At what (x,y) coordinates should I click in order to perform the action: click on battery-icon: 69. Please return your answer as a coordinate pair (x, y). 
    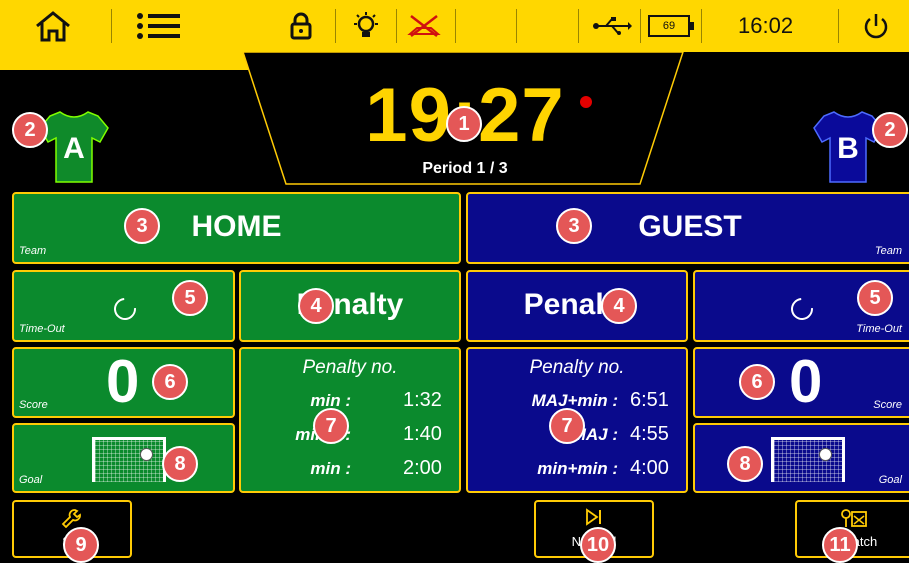
    Looking at the image, I should click on (670, 26).